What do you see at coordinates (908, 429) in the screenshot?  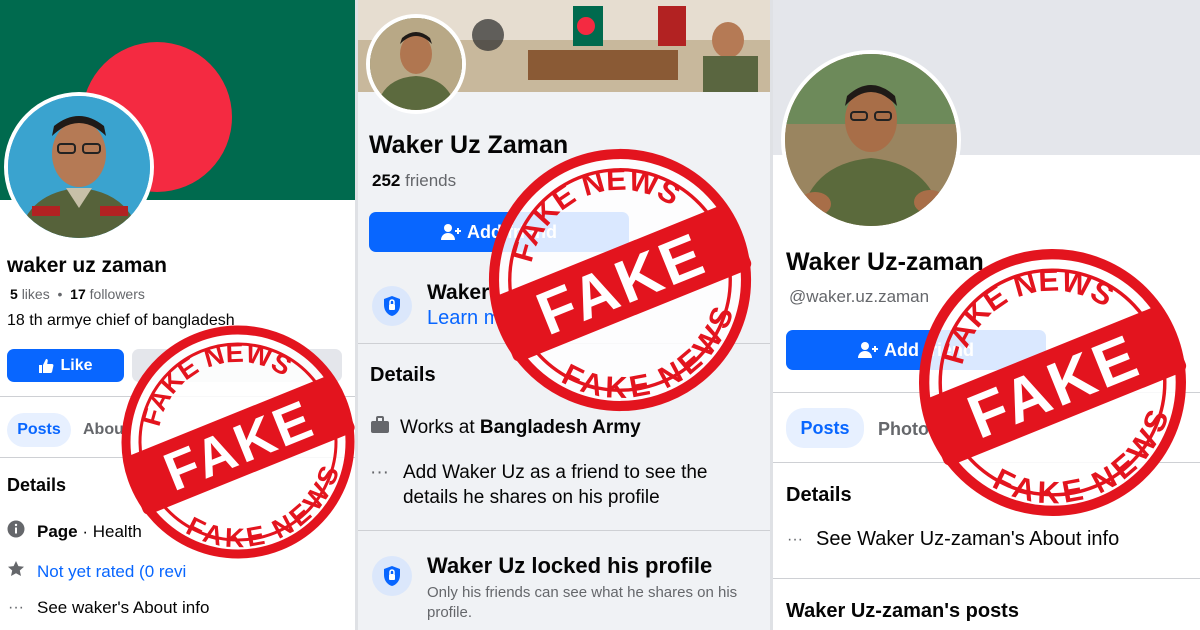 I see `tab-photos: Photos` at bounding box center [908, 429].